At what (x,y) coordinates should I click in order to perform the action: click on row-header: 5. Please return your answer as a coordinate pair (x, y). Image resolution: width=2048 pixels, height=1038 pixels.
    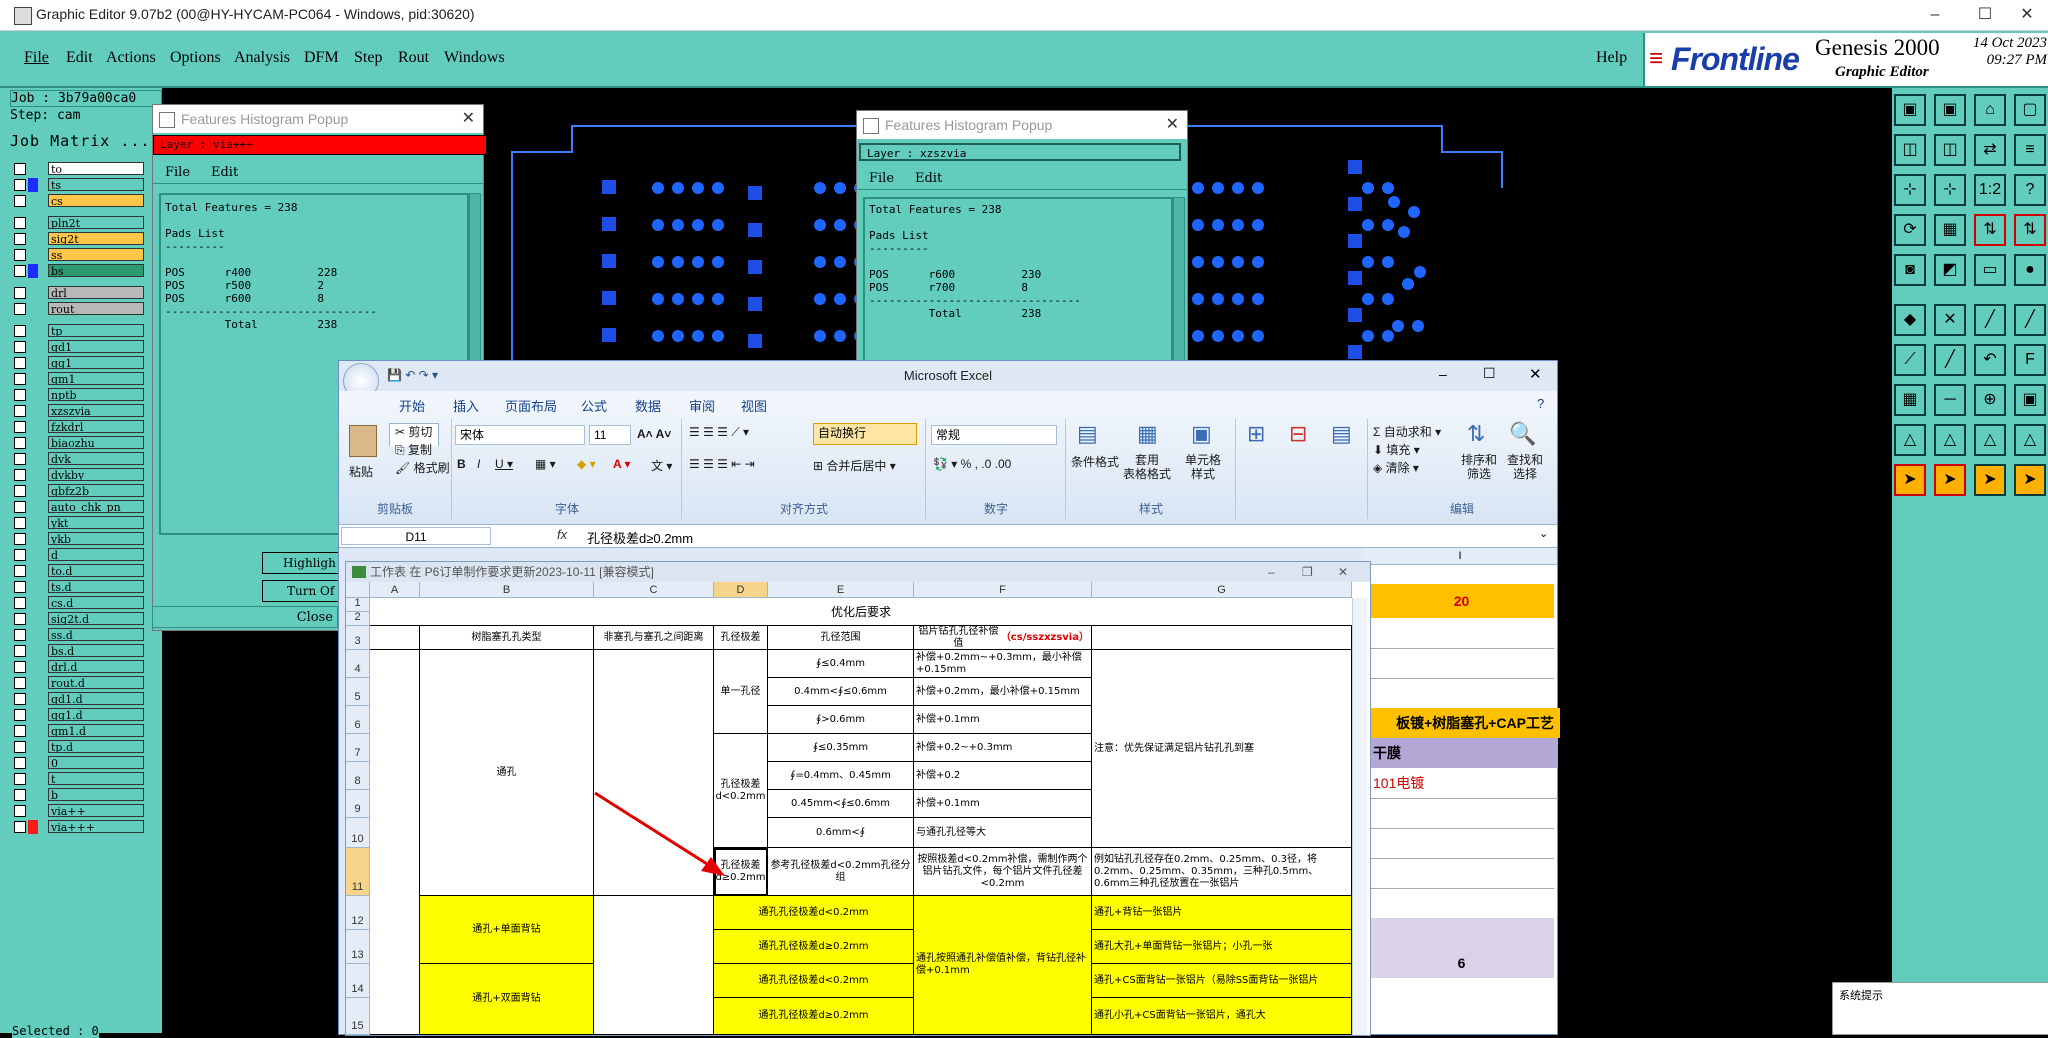
    Looking at the image, I should click on (358, 692).